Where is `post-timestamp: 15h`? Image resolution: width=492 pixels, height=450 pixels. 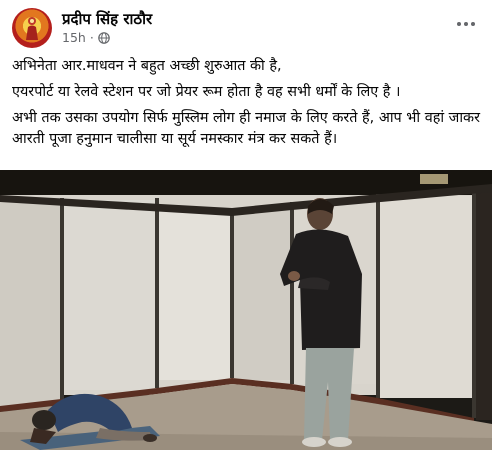 post-timestamp: 15h is located at coordinates (74, 37).